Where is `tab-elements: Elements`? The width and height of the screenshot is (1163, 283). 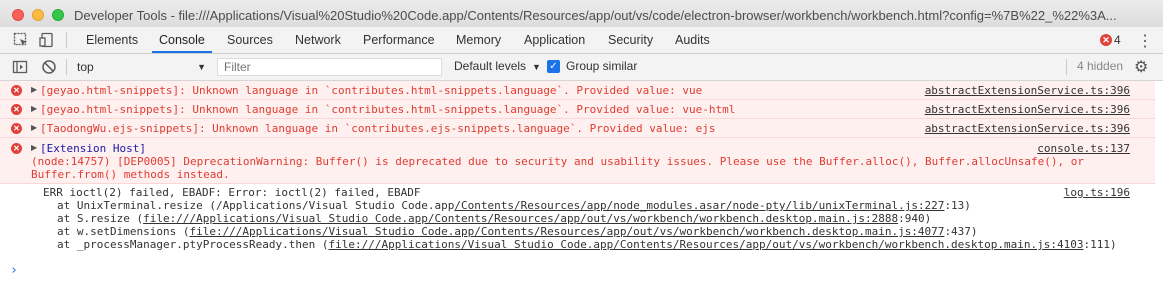 tab-elements: Elements is located at coordinates (112, 40).